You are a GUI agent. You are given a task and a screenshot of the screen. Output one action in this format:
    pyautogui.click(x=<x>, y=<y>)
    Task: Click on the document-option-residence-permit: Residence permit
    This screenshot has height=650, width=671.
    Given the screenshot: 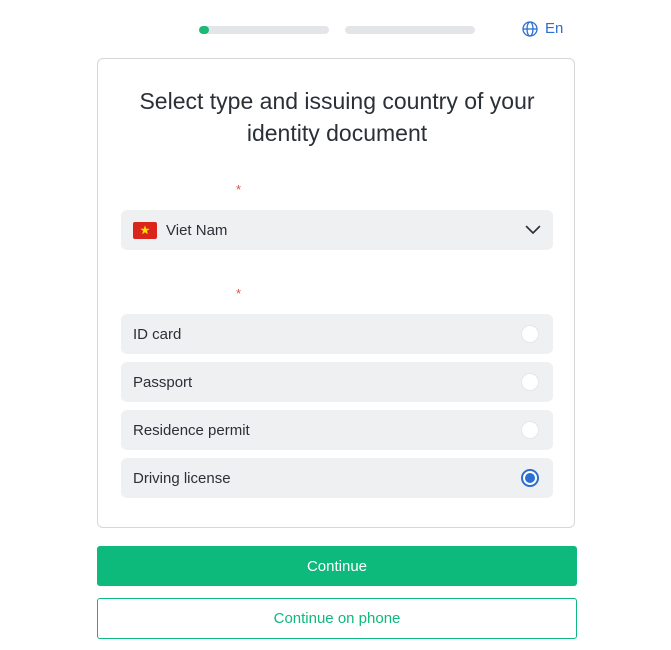 What is the action you would take?
    pyautogui.click(x=337, y=430)
    